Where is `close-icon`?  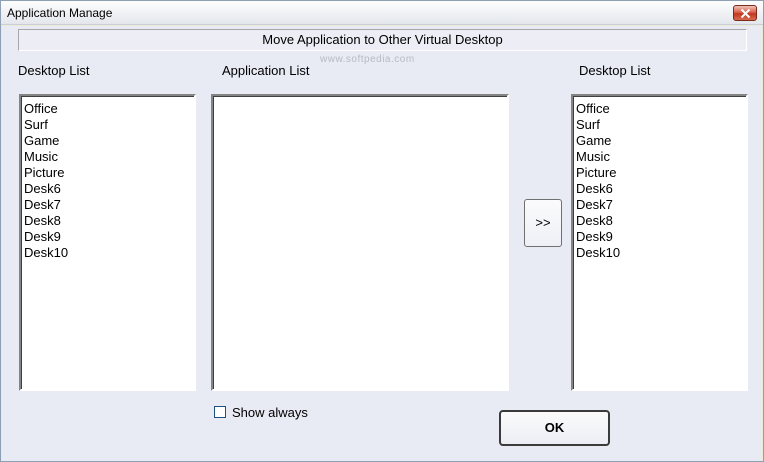
close-icon is located at coordinates (745, 13).